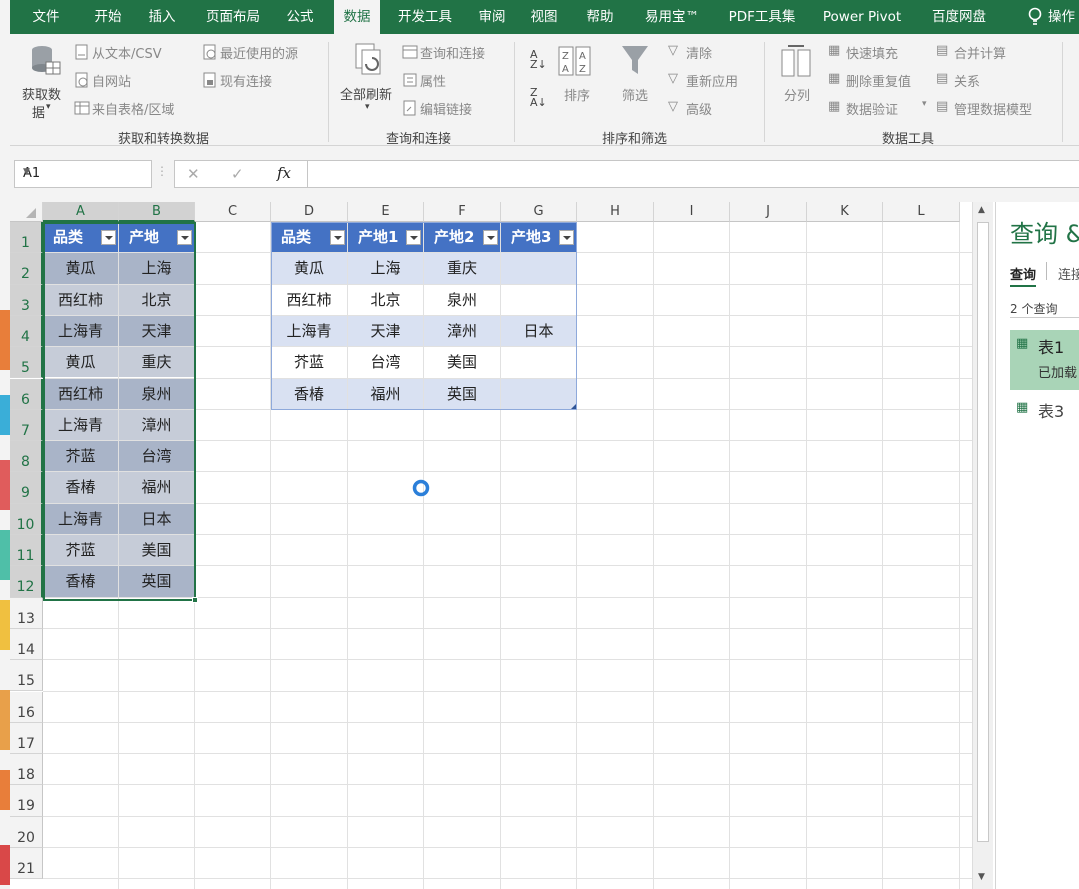  Describe the element at coordinates (635, 94) in the screenshot. I see `filter-button: 筛选` at that location.